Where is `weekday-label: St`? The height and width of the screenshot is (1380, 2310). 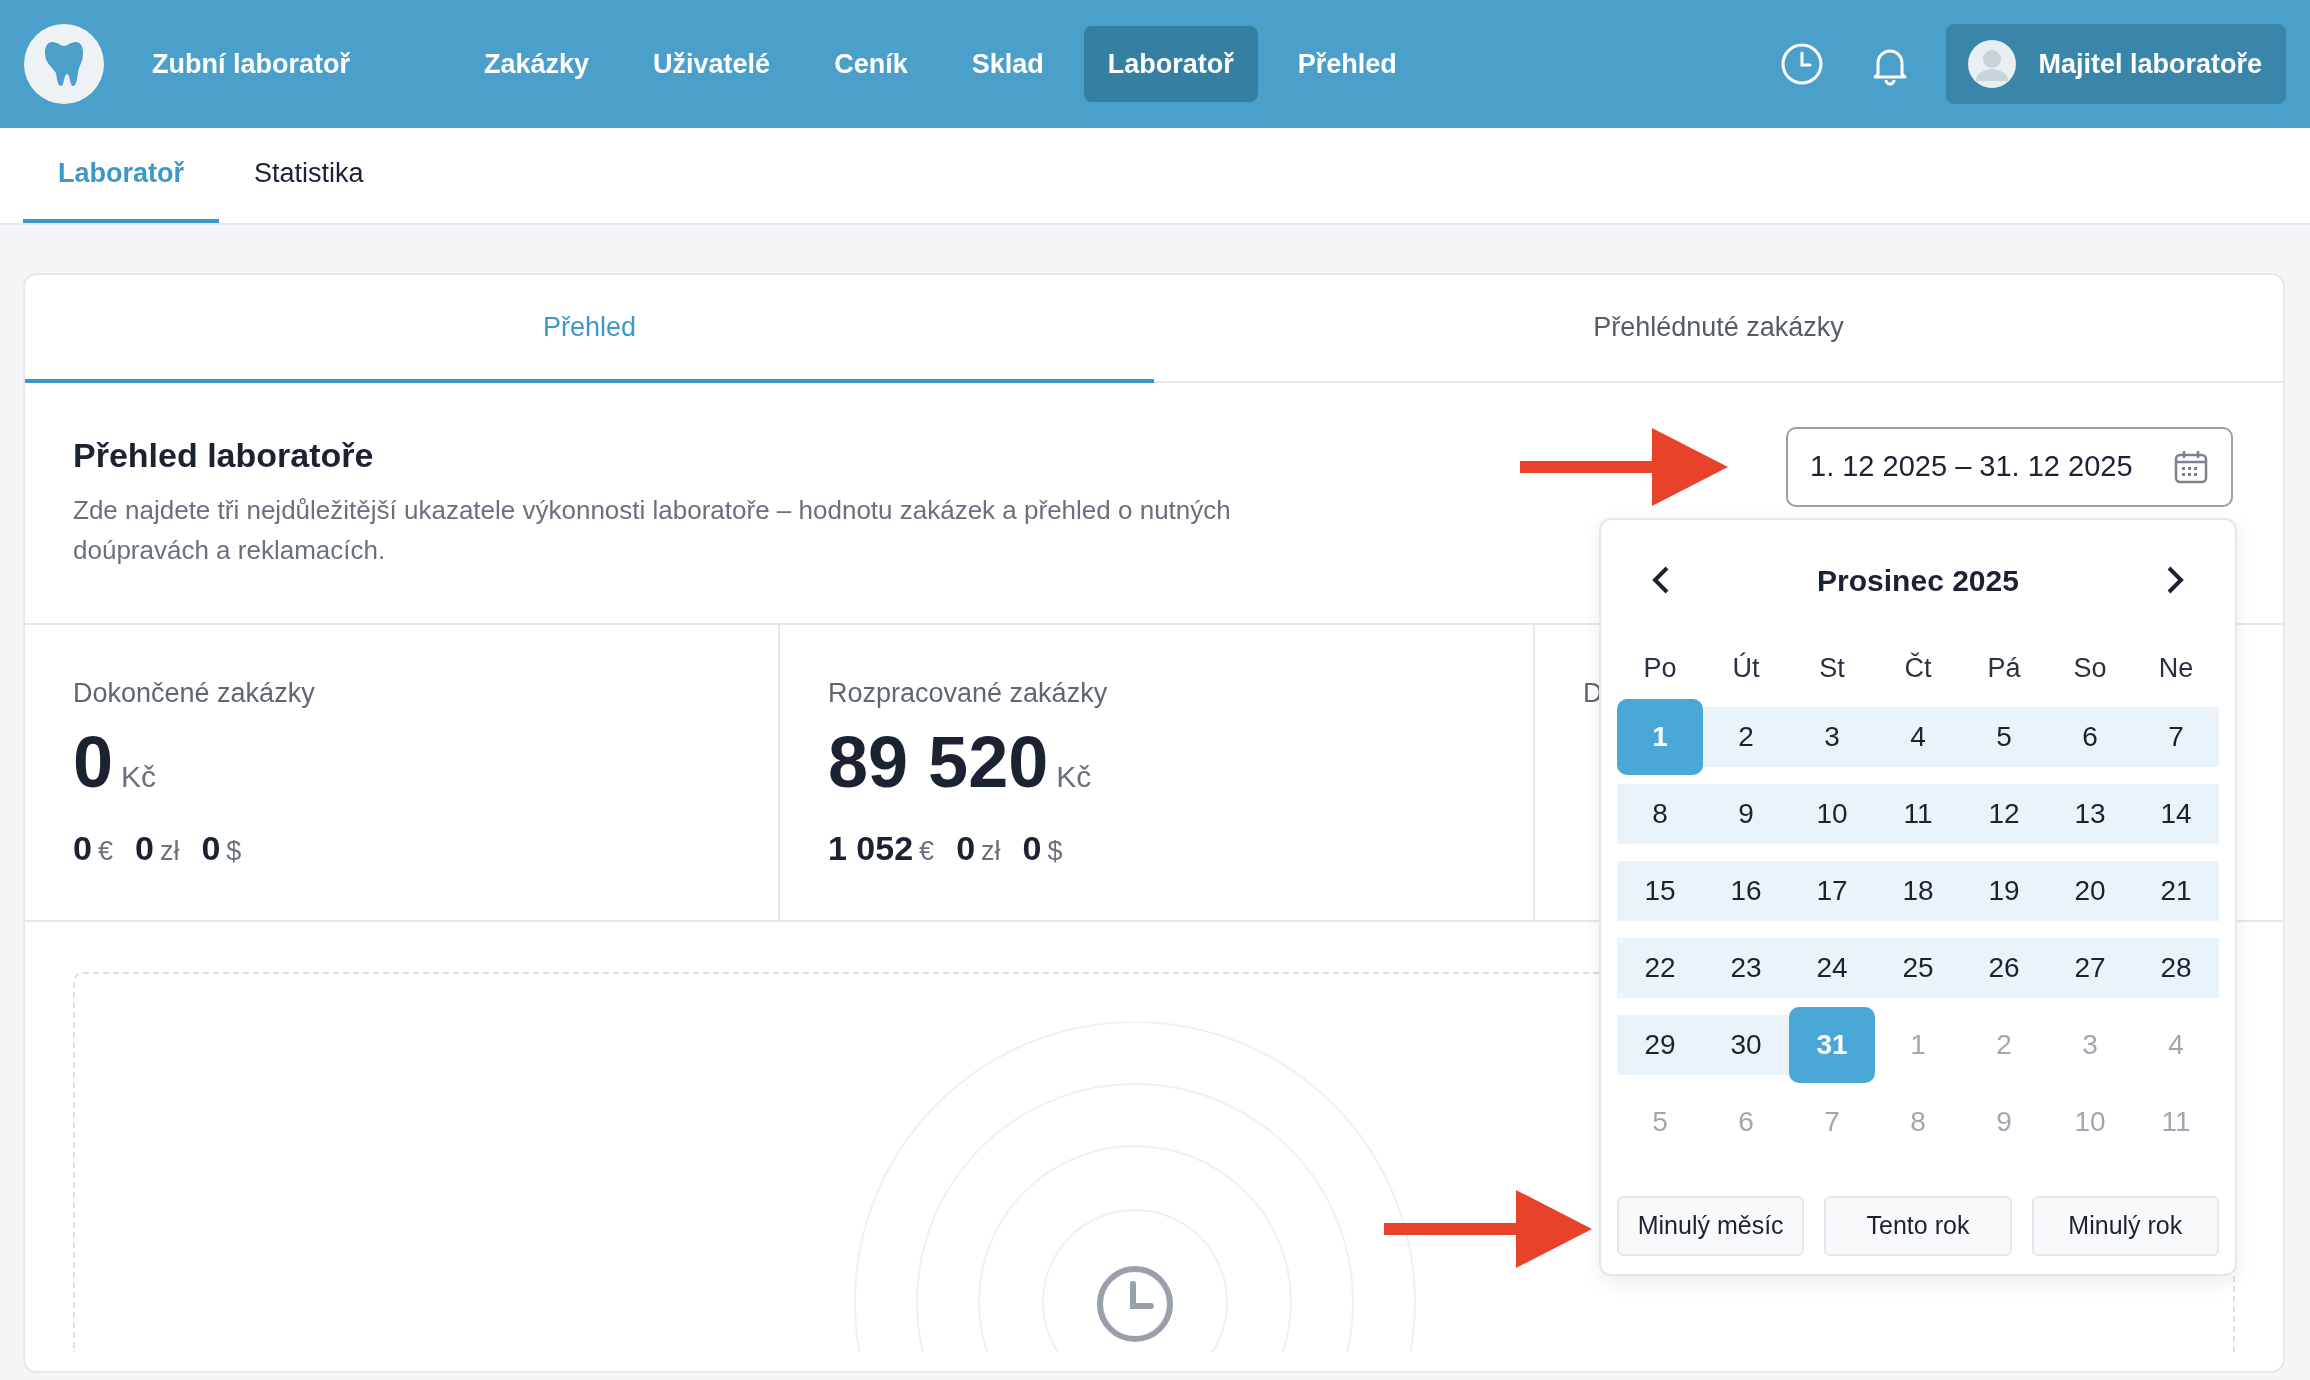 weekday-label: St is located at coordinates (1832, 668).